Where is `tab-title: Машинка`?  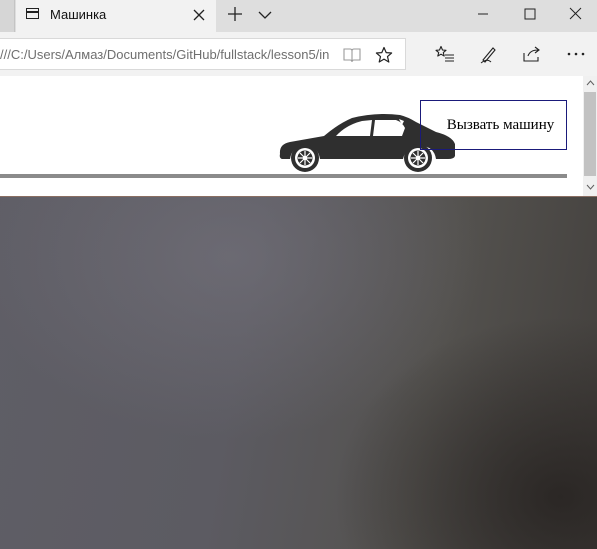 tab-title: Машинка is located at coordinates (78, 14).